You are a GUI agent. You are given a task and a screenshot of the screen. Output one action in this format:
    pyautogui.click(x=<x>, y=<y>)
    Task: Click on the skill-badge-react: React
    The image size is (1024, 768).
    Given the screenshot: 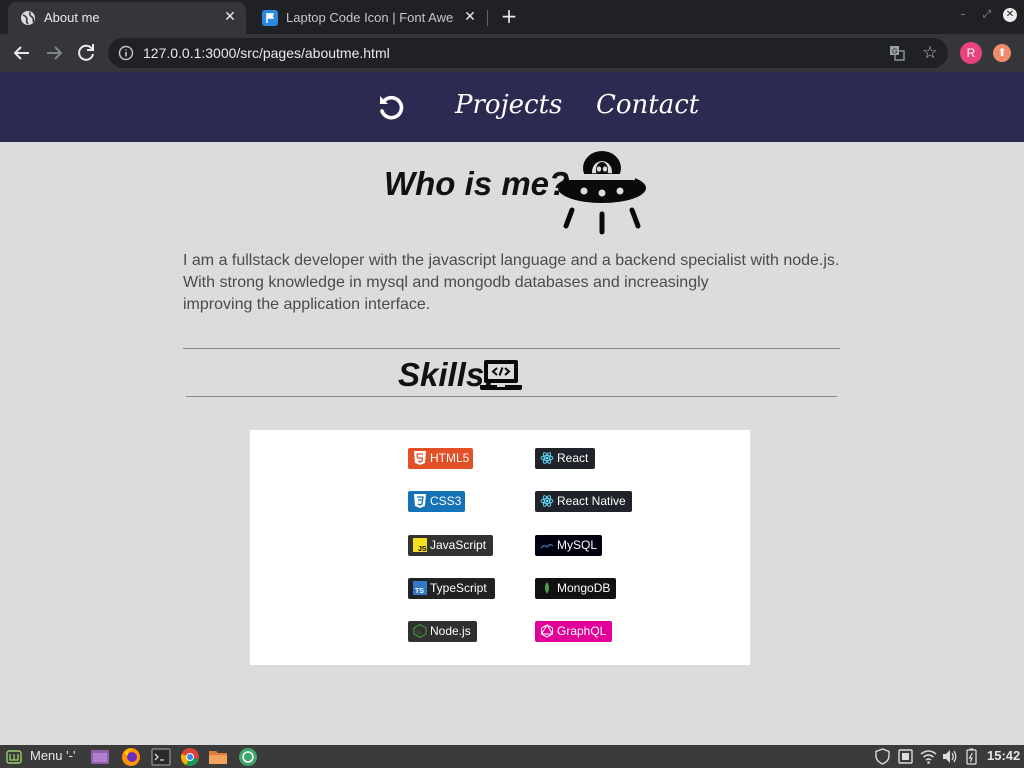 What is the action you would take?
    pyautogui.click(x=565, y=458)
    